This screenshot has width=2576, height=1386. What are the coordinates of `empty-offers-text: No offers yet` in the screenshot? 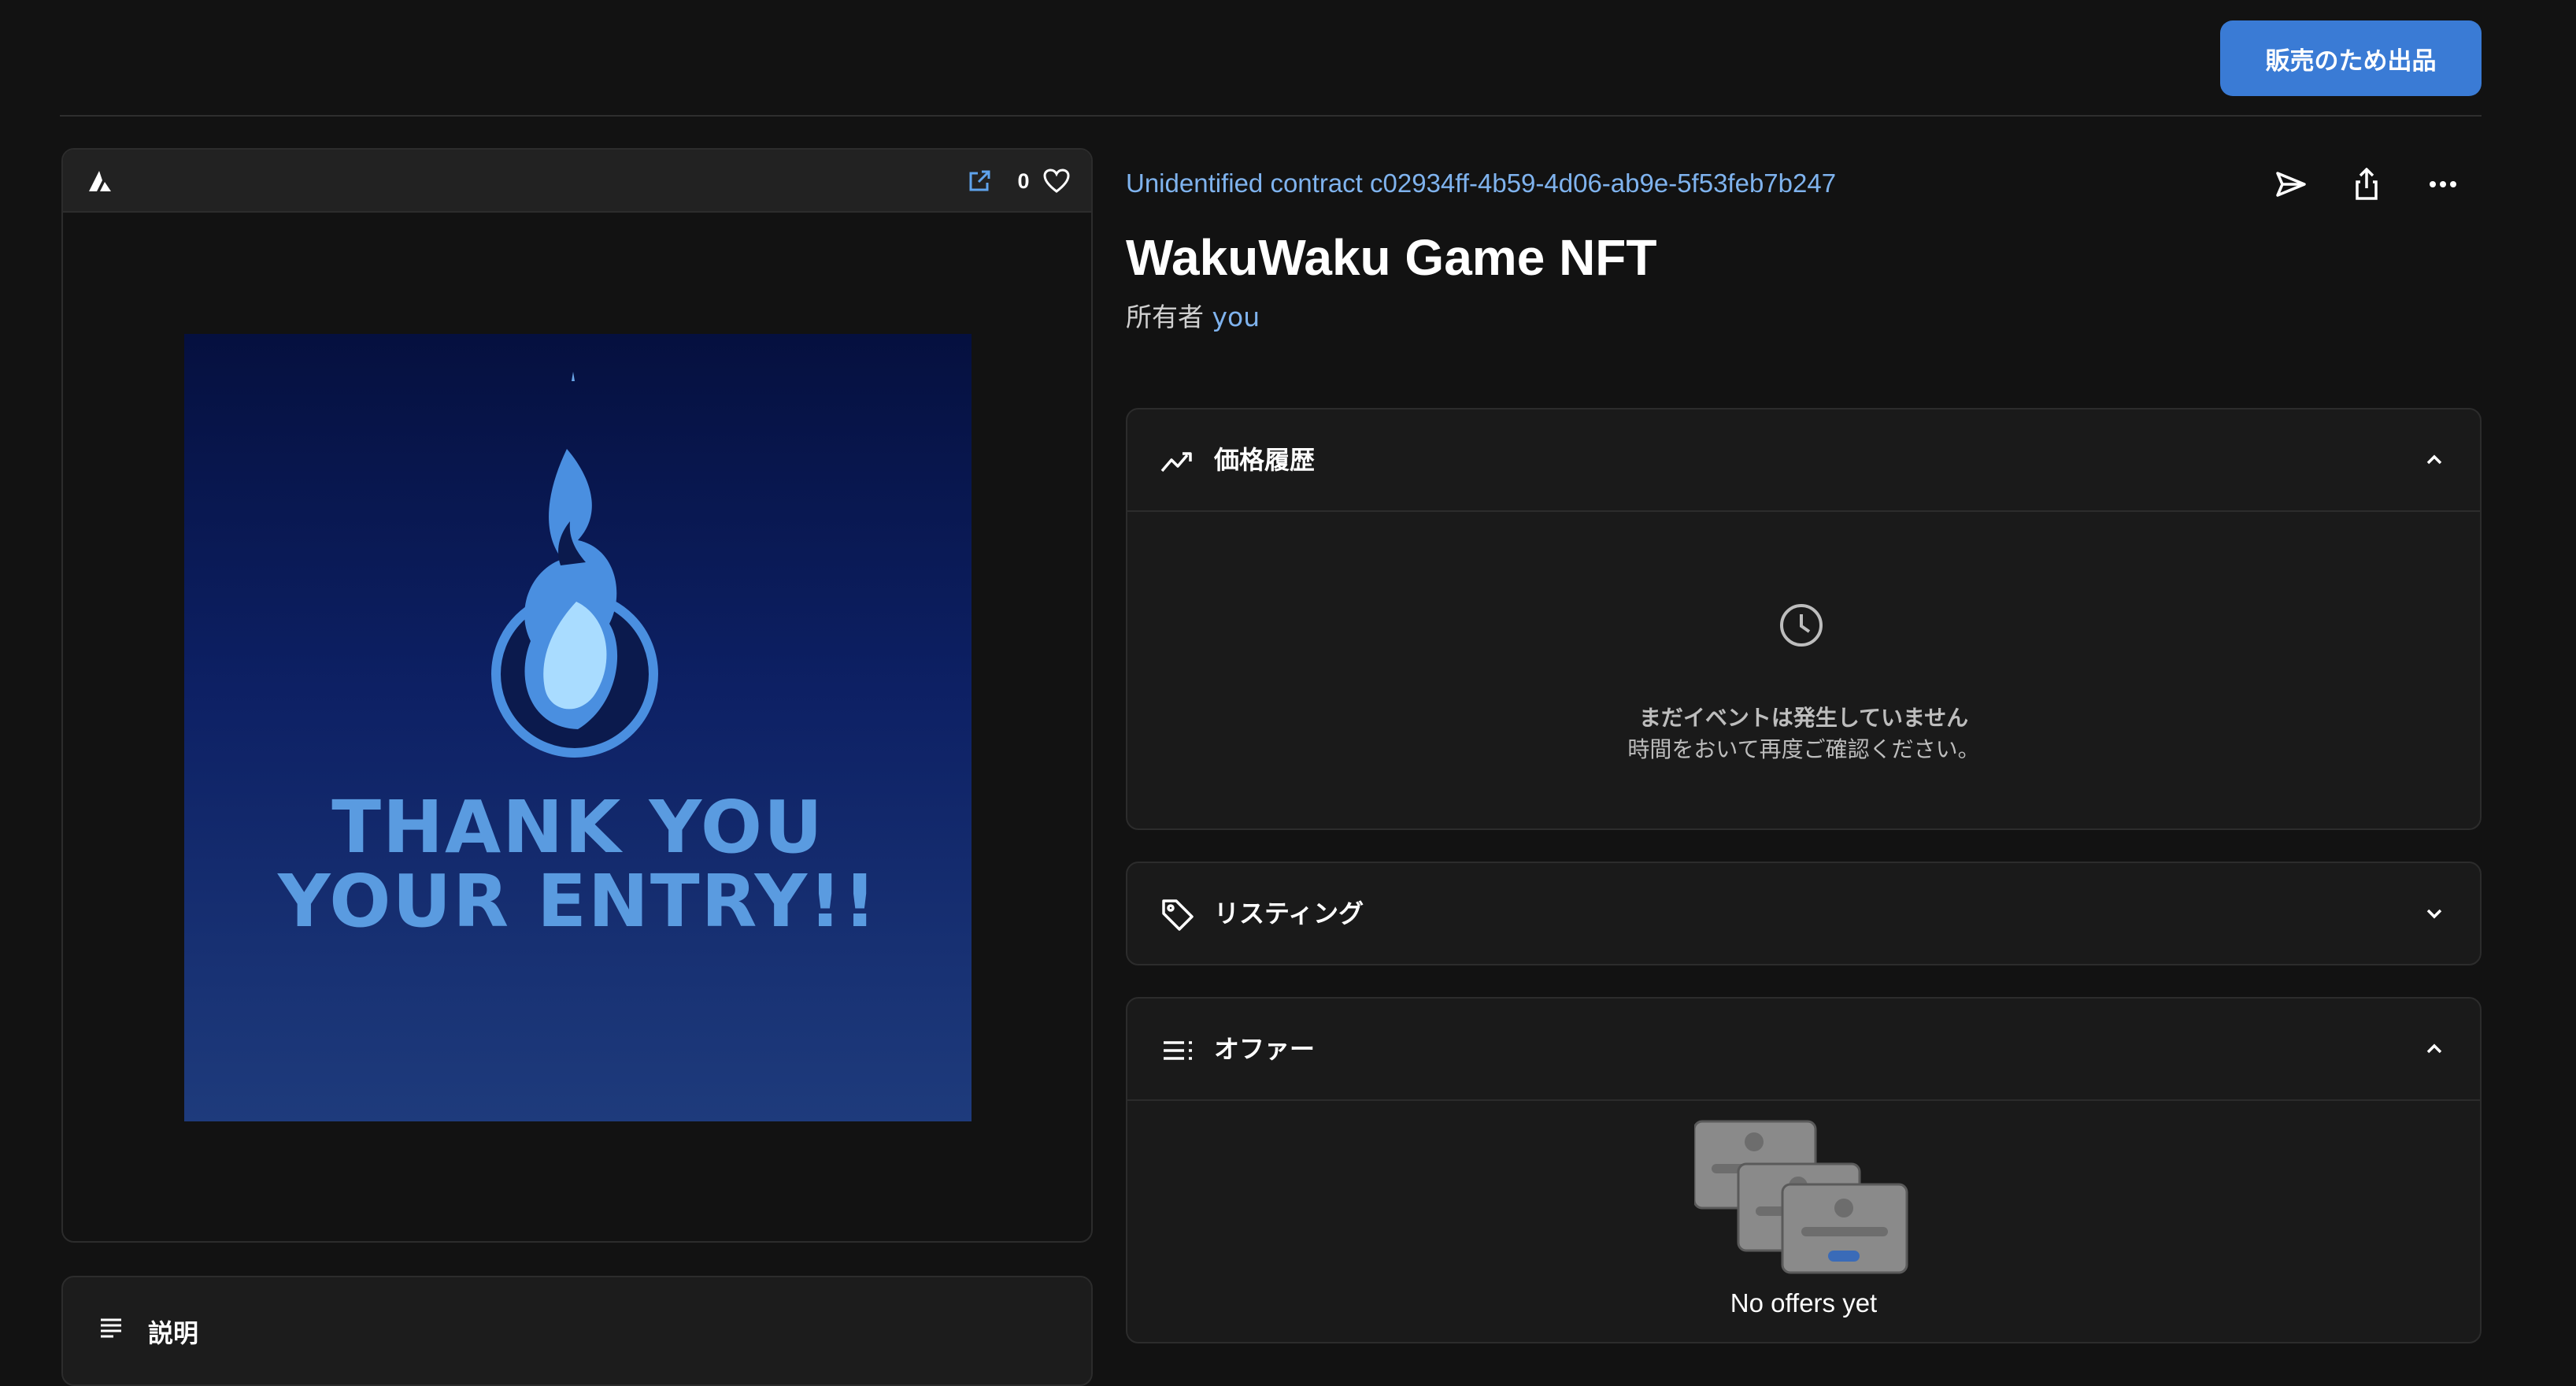 It's located at (1804, 1302).